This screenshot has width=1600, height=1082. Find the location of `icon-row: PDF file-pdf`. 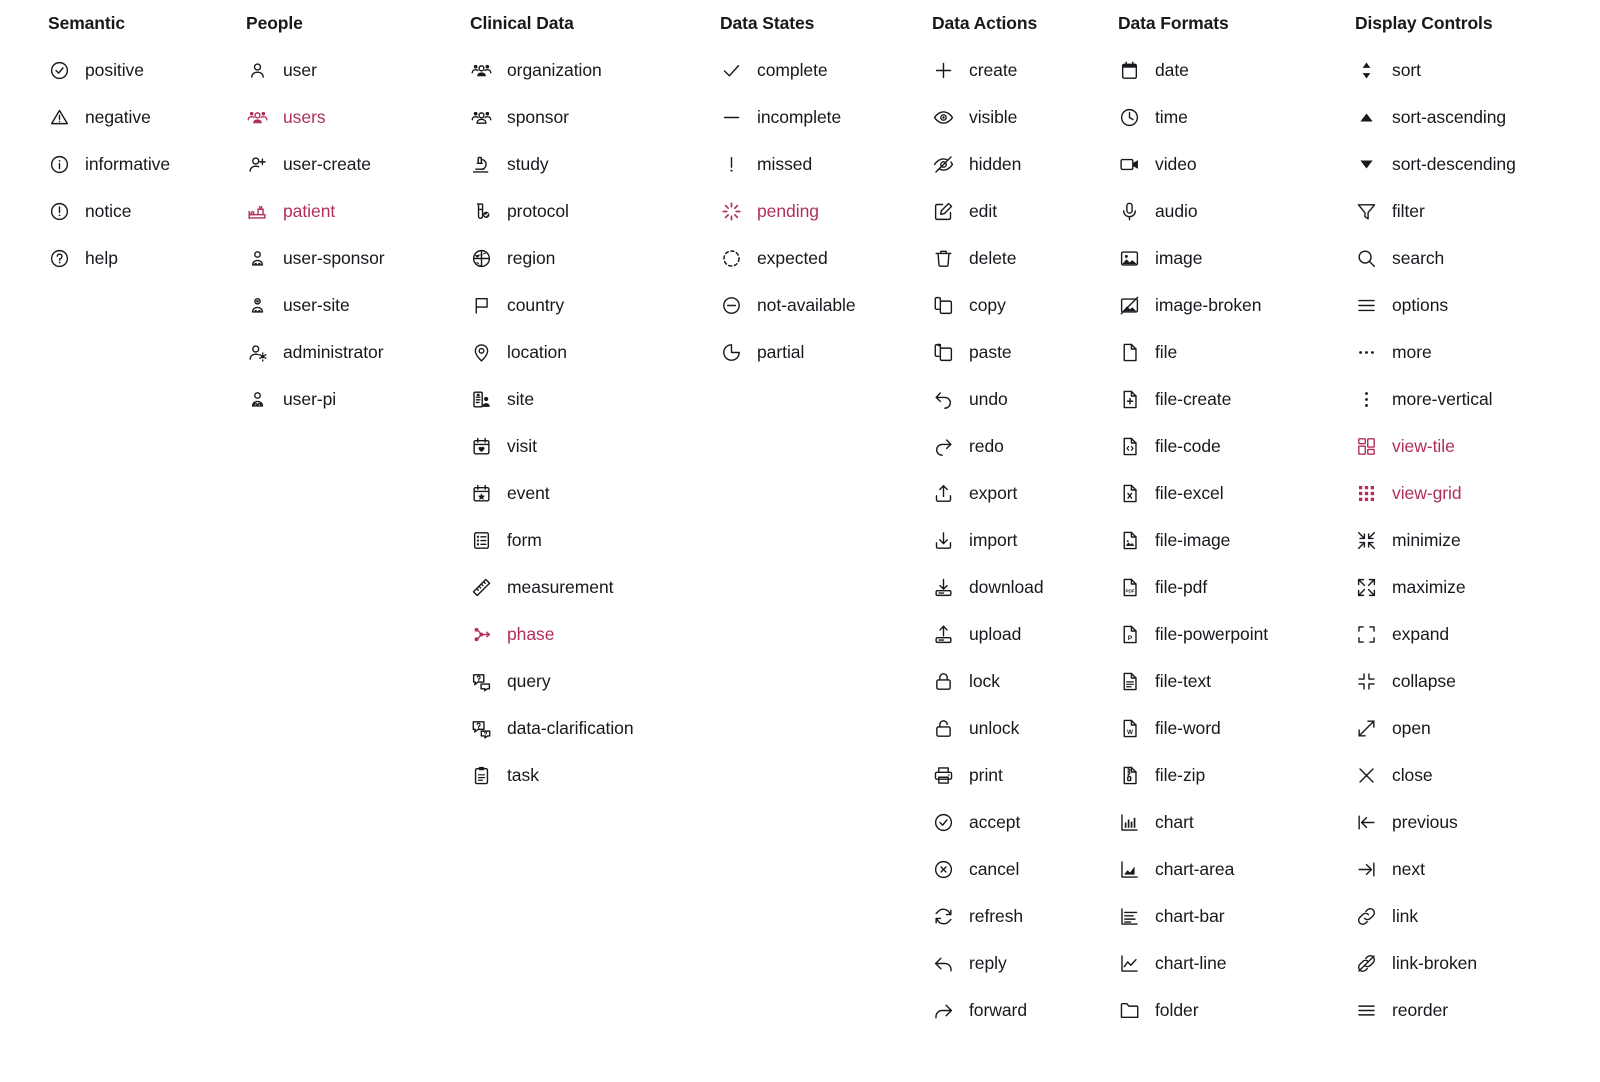

icon-row: PDF file-pdf is located at coordinates (1233, 587).